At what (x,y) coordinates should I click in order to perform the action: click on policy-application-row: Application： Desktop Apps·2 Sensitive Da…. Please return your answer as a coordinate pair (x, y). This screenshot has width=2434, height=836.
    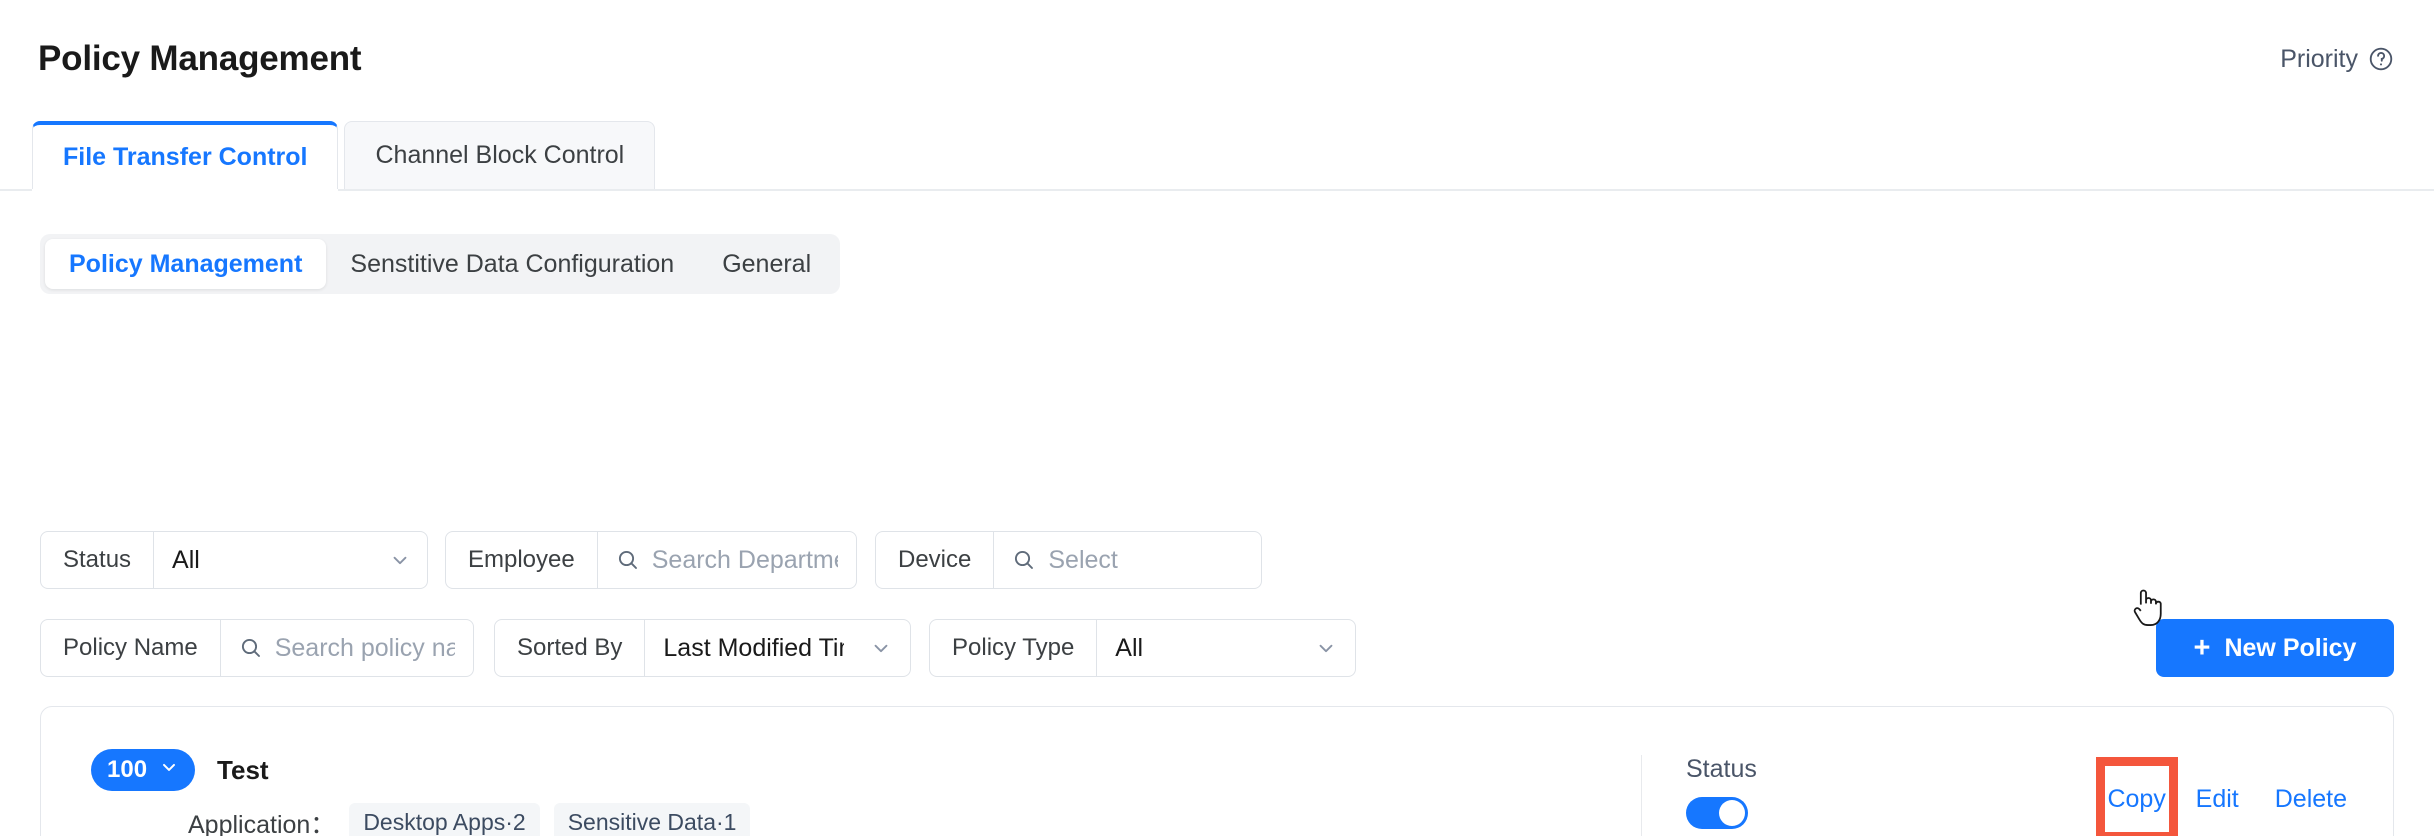
    Looking at the image, I should click on (469, 817).